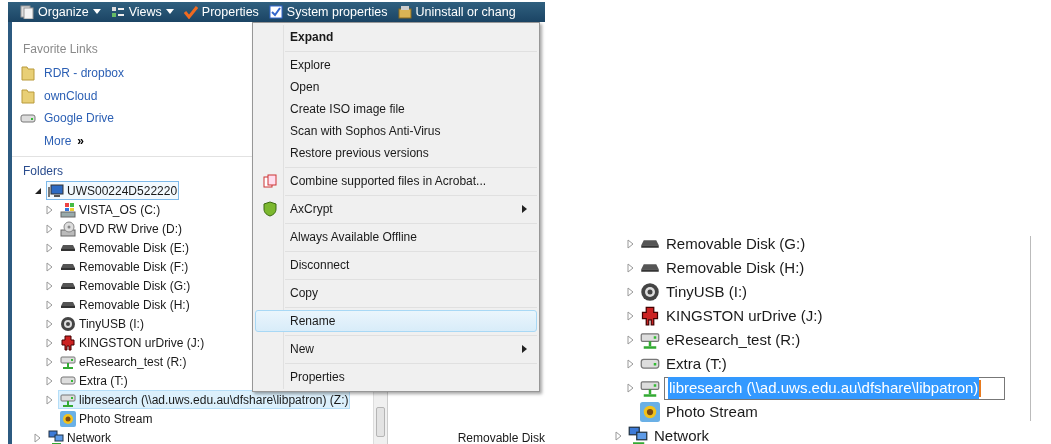 This screenshot has width=1051, height=444. Describe the element at coordinates (396, 65) in the screenshot. I see `menu-item: Explore` at that location.